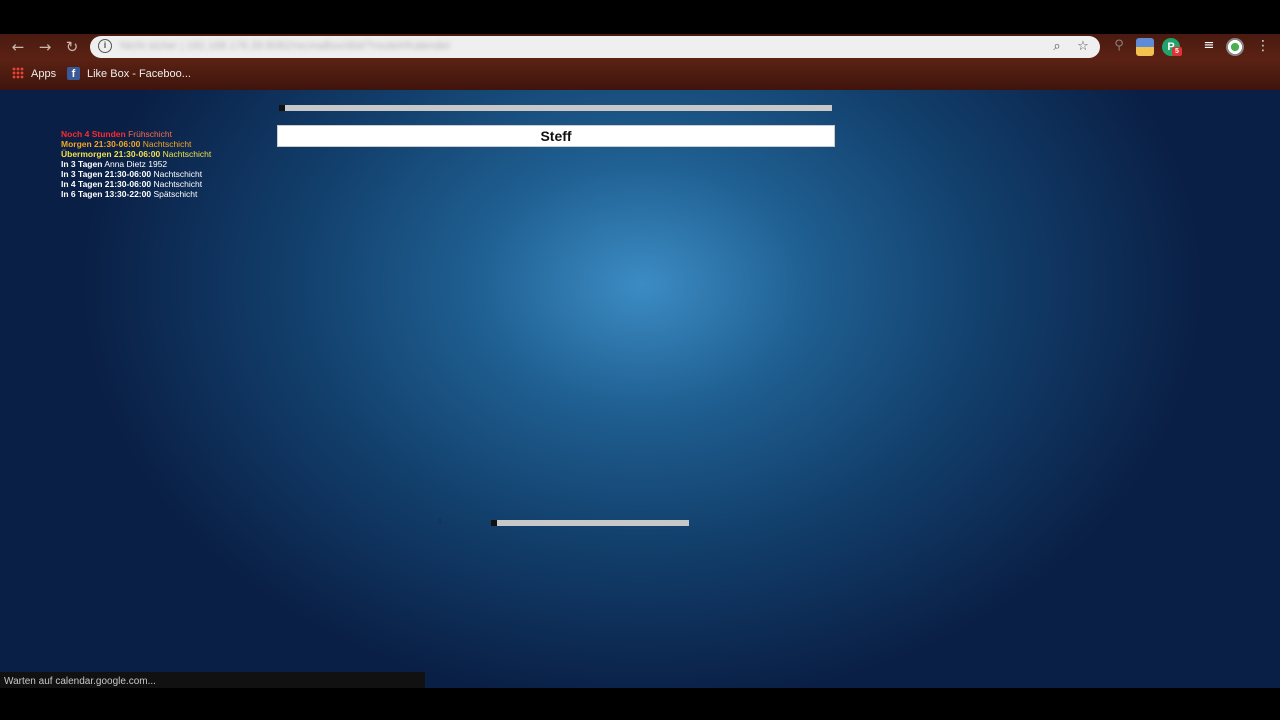 This screenshot has width=1280, height=720. What do you see at coordinates (640, 704) in the screenshot?
I see `bottom-letterbox` at bounding box center [640, 704].